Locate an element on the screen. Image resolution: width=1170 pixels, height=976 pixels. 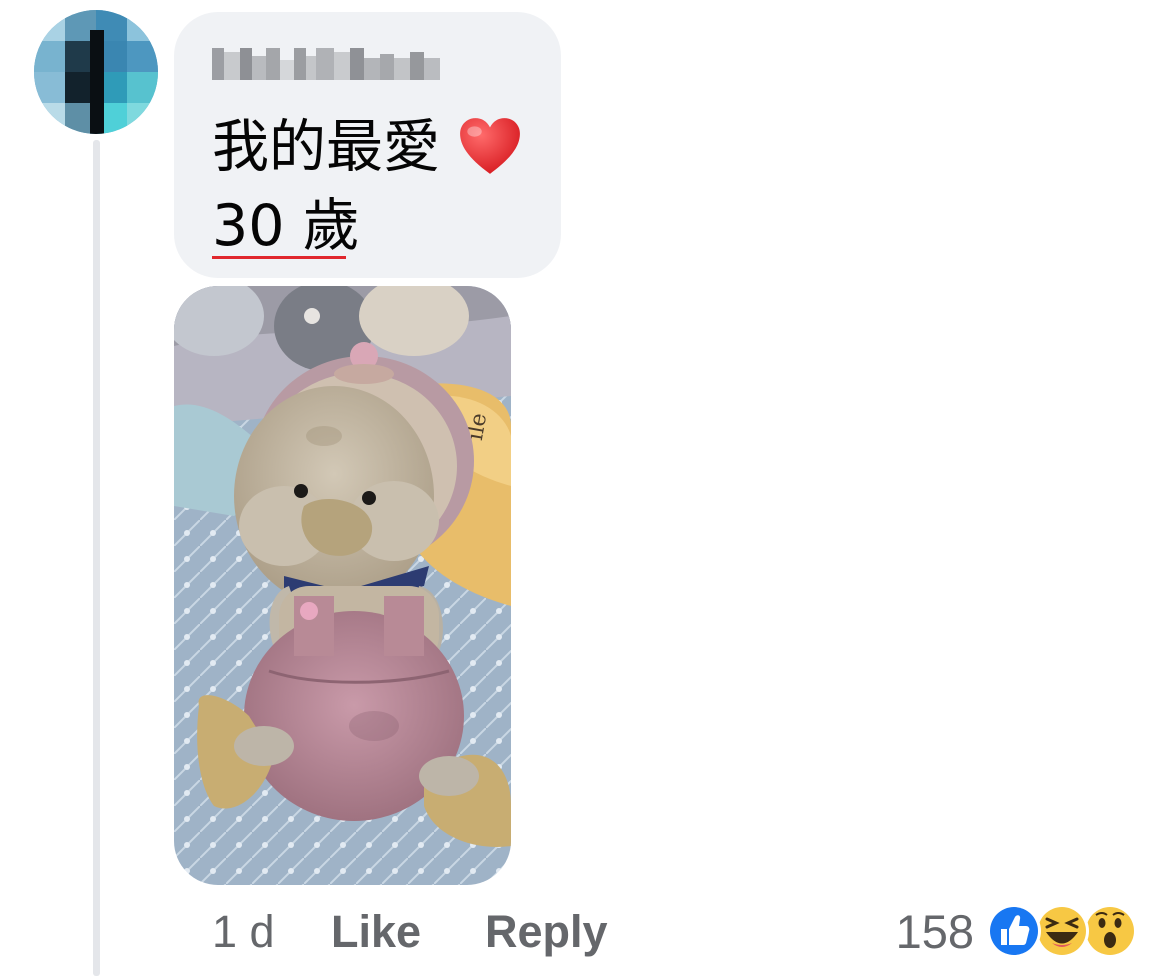
spellcheck-underline is located at coordinates (279, 257).